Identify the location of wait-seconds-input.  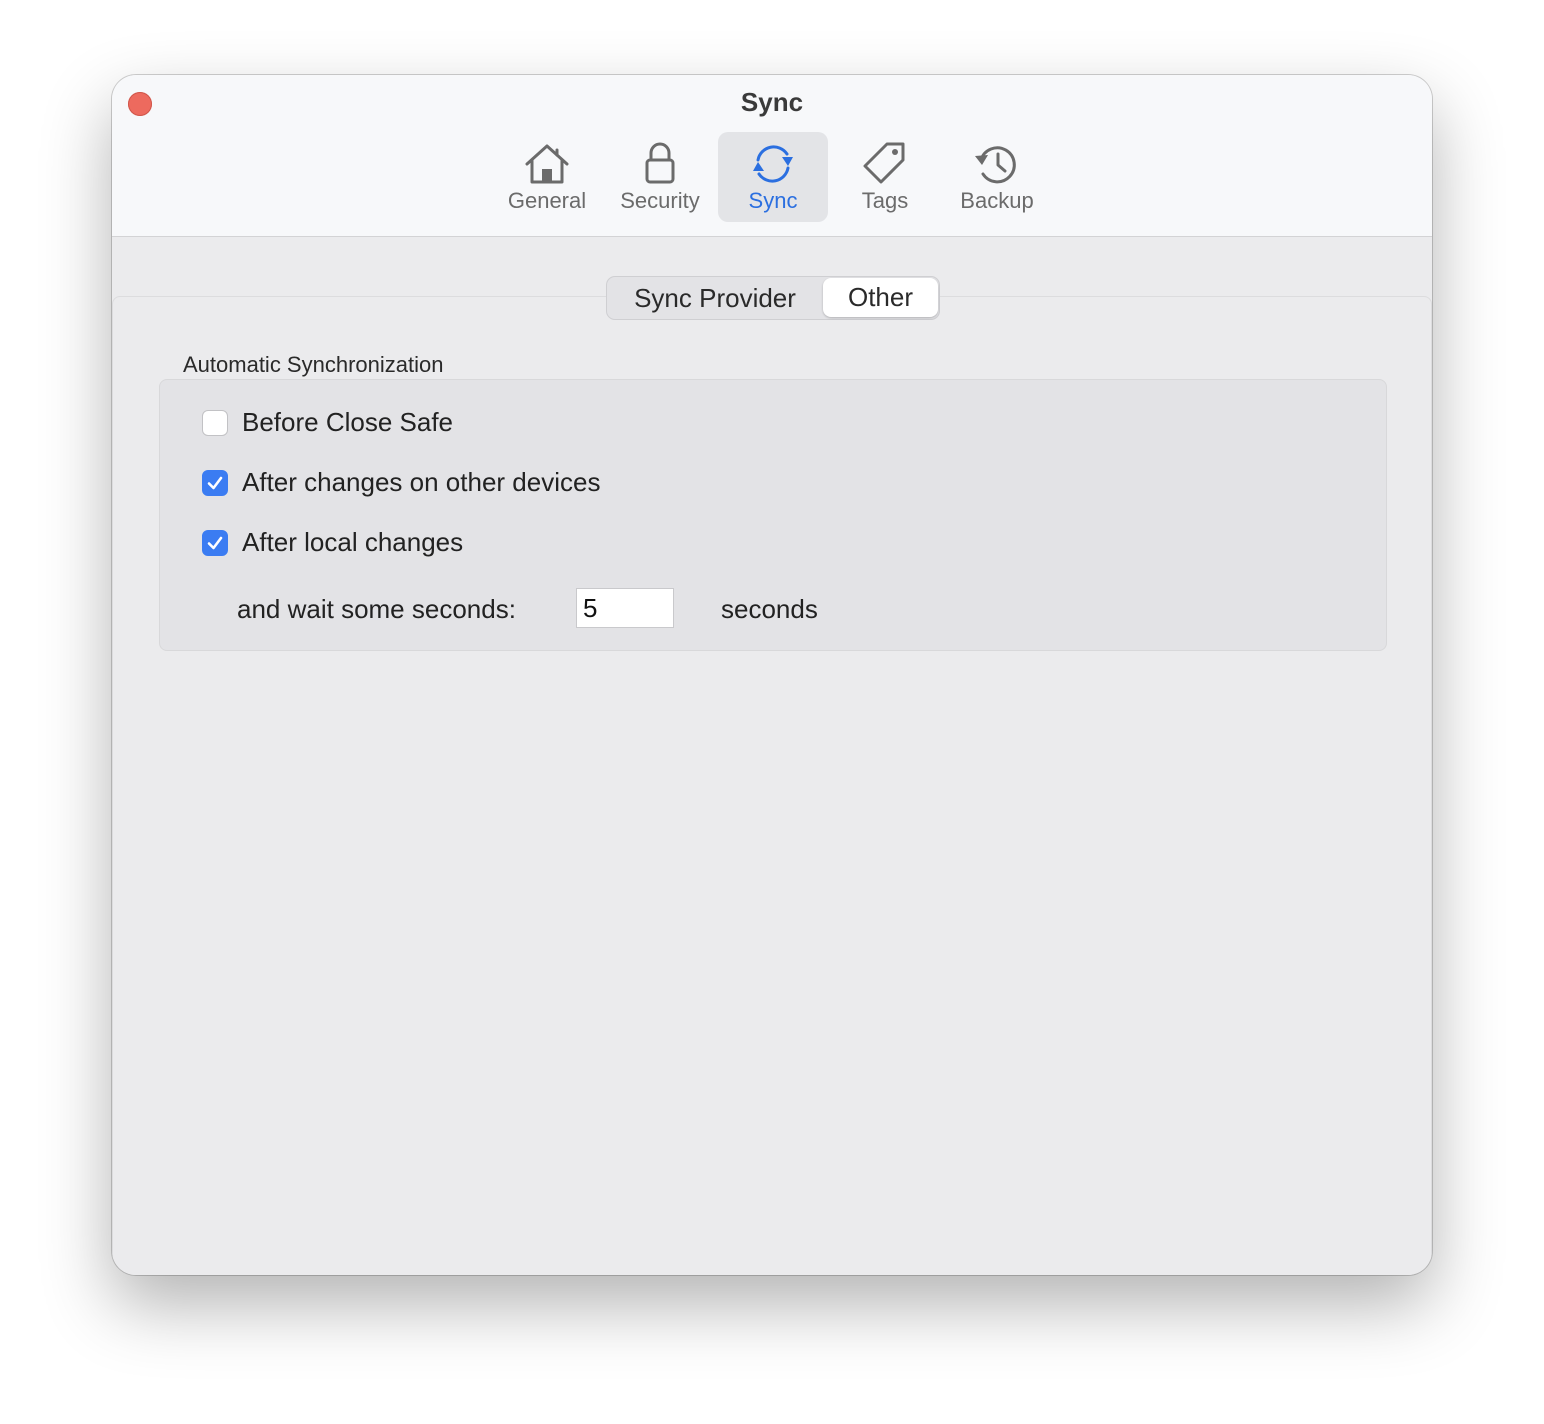
(625, 608).